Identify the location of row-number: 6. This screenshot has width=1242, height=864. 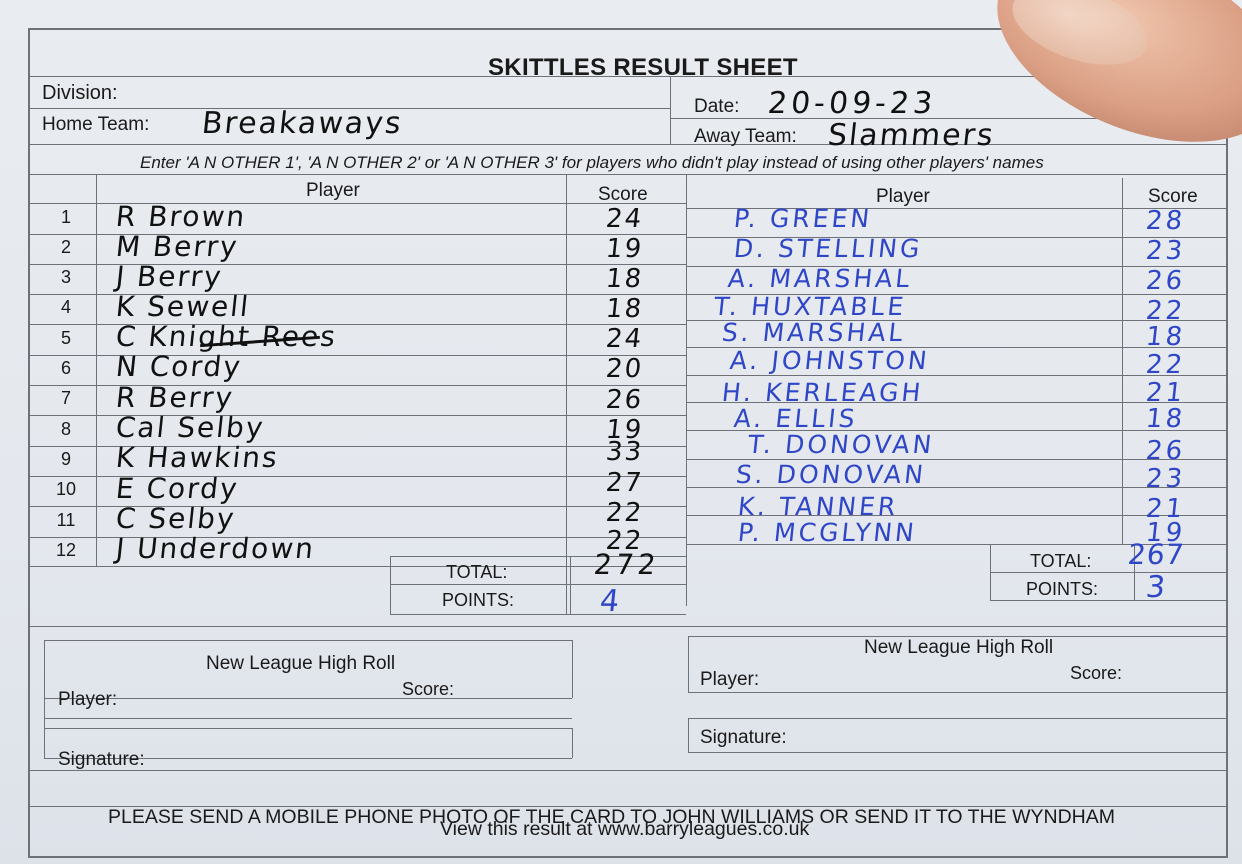
(65, 368).